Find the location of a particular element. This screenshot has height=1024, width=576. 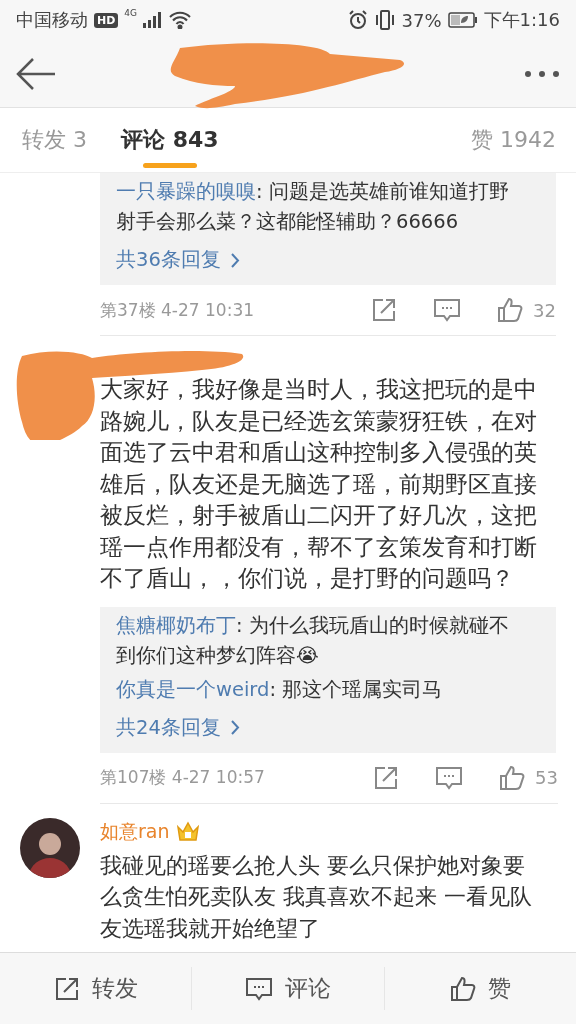

action-button: 赞 is located at coordinates (480, 988).